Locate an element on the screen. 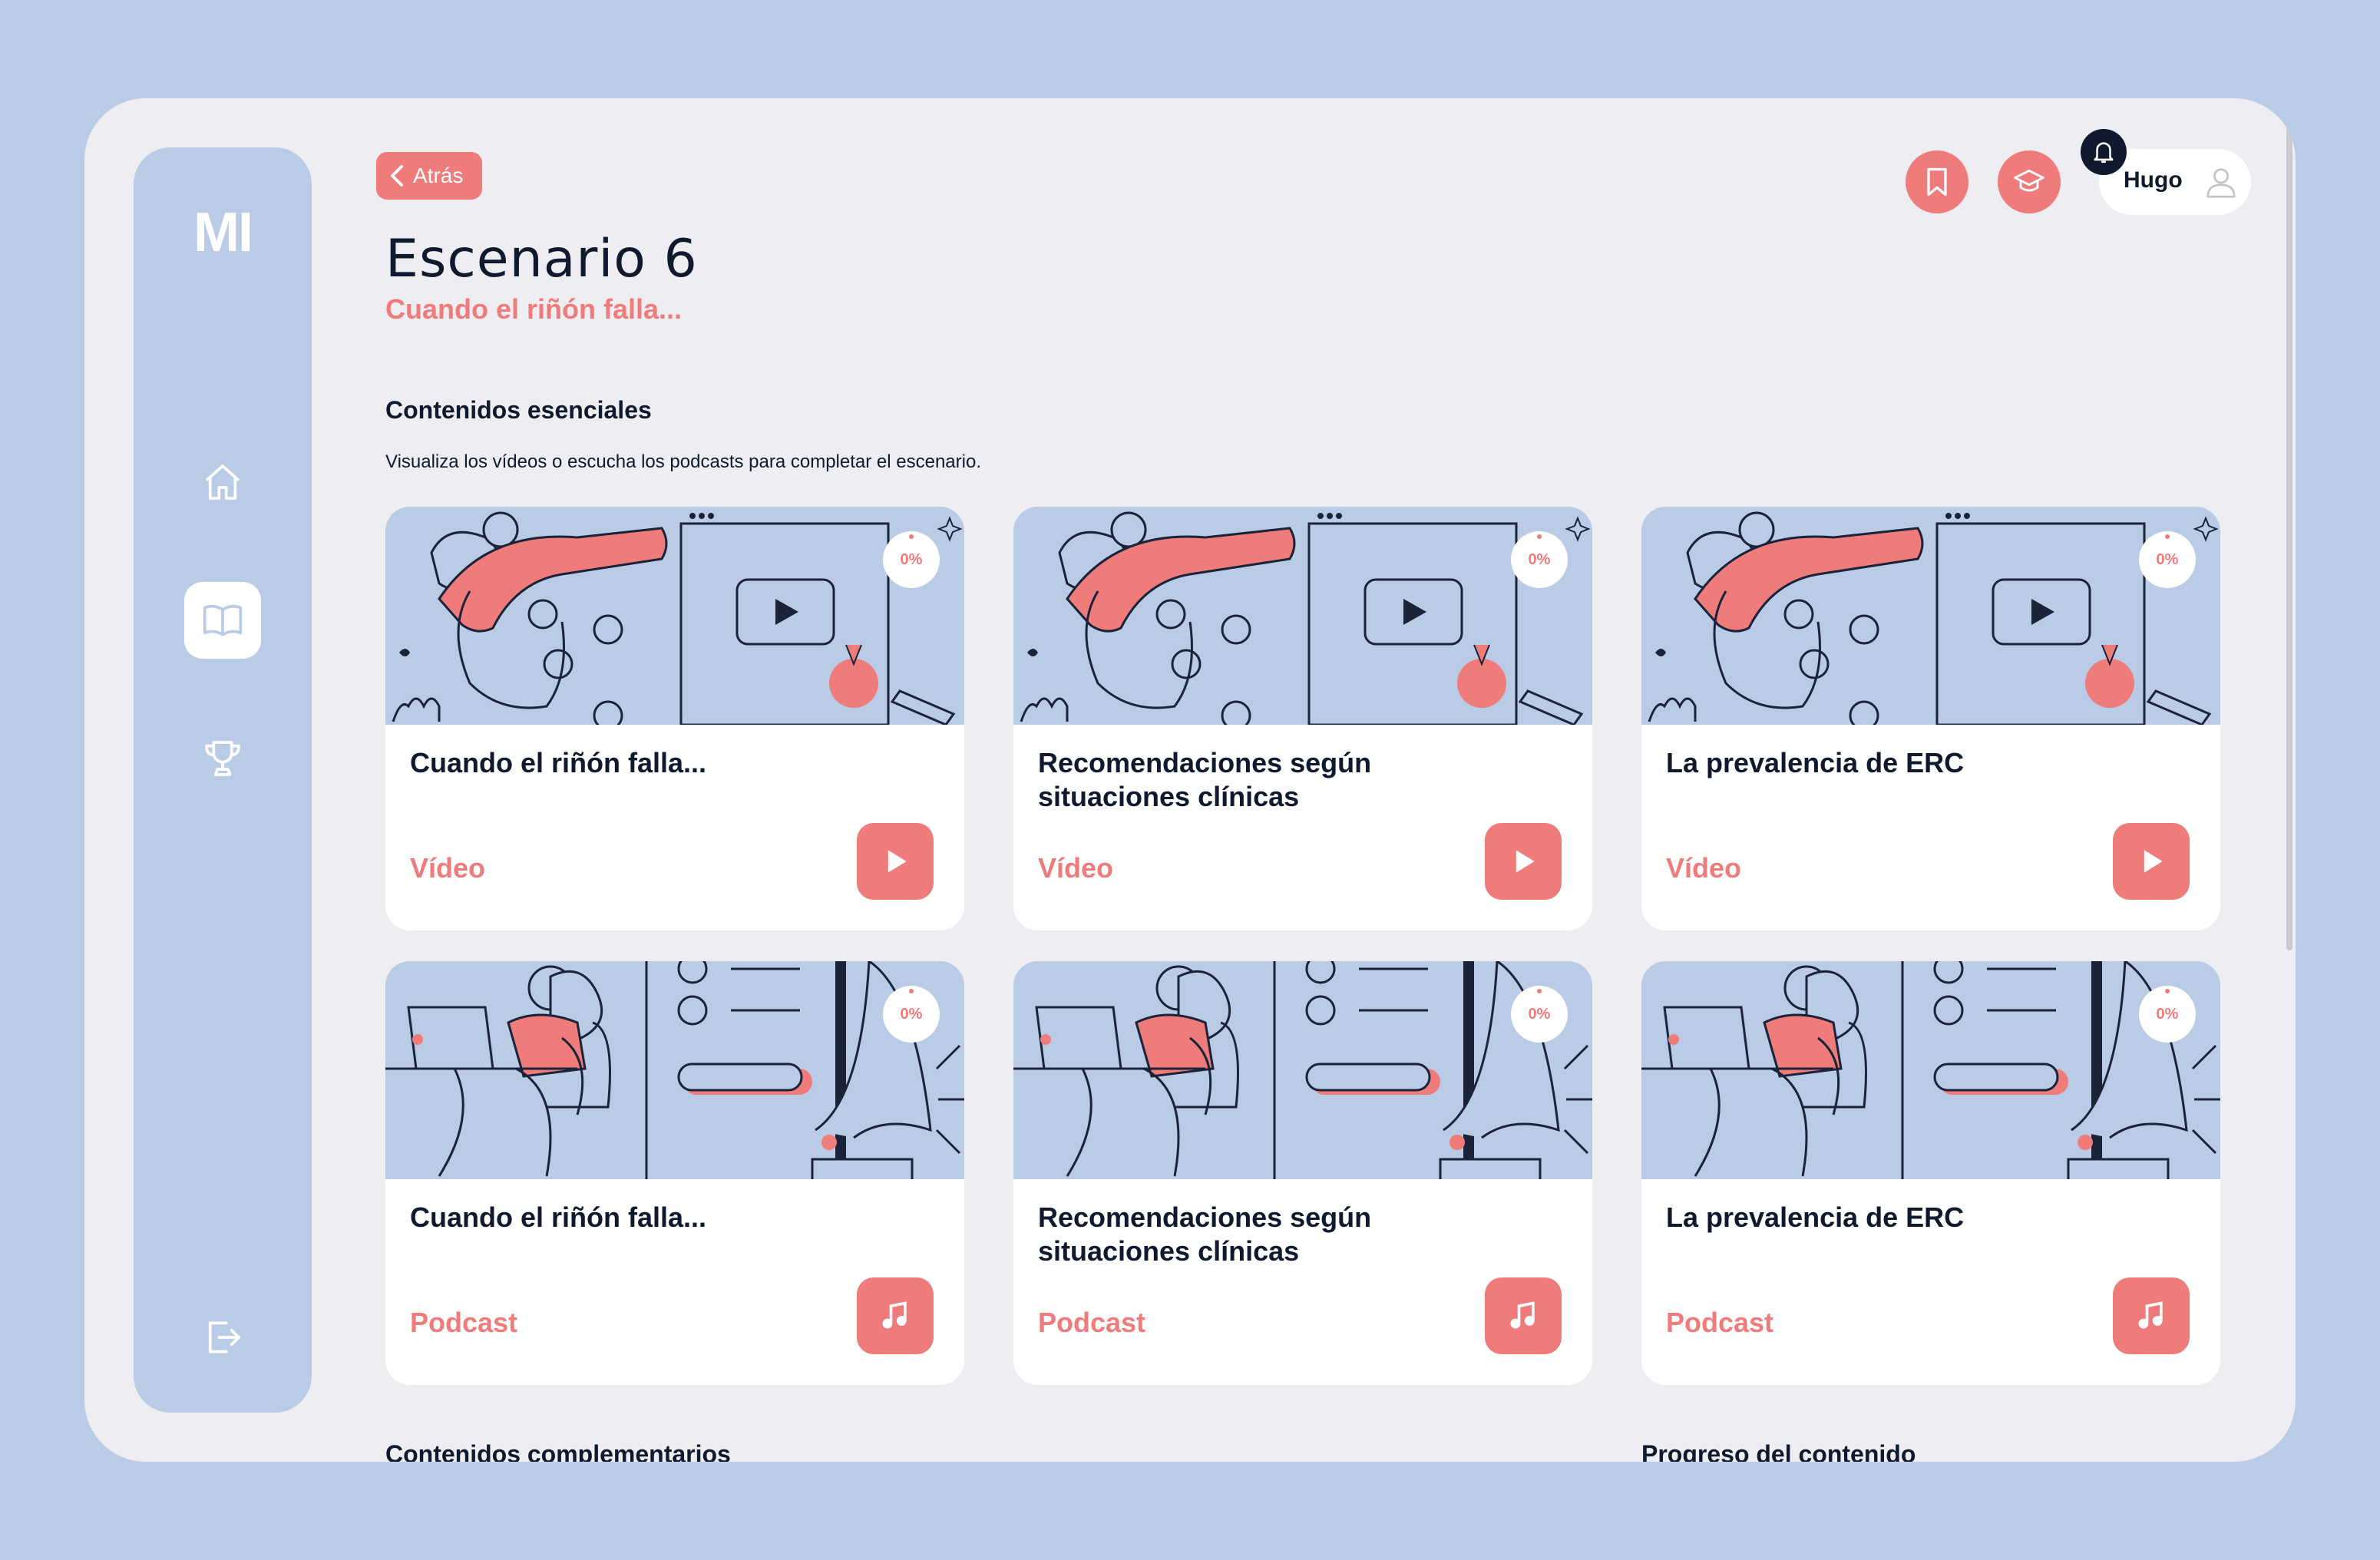 The image size is (2380, 1560). courses-button is located at coordinates (2029, 181).